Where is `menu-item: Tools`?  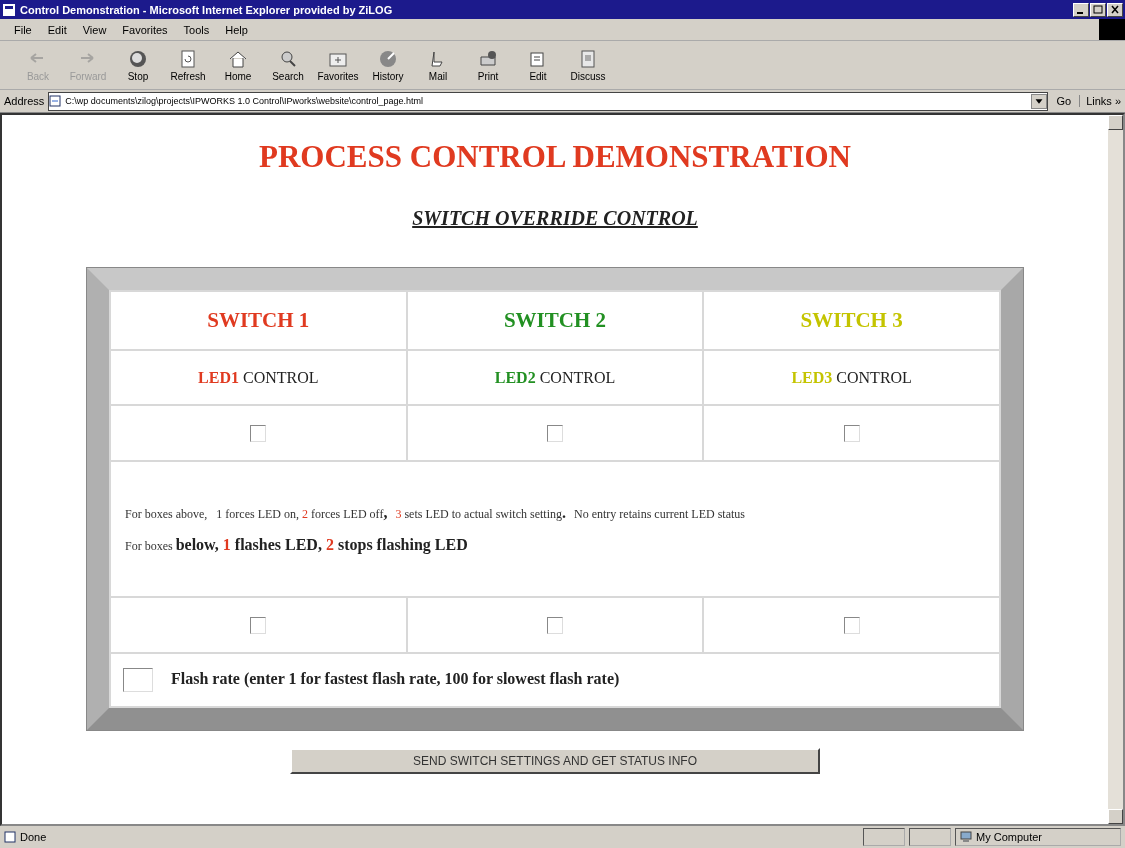 menu-item: Tools is located at coordinates (196, 29).